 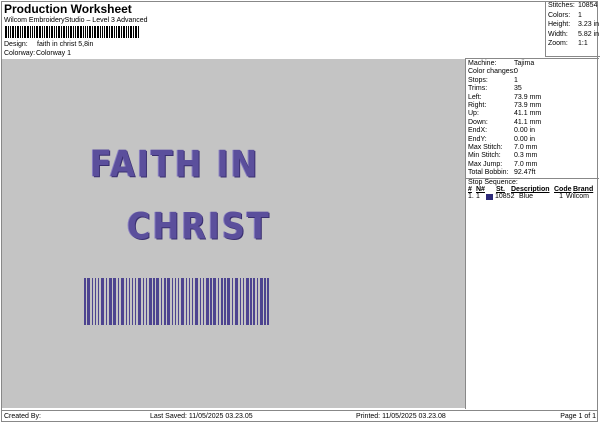 I want to click on row-n: 1, so click(x=478, y=197).